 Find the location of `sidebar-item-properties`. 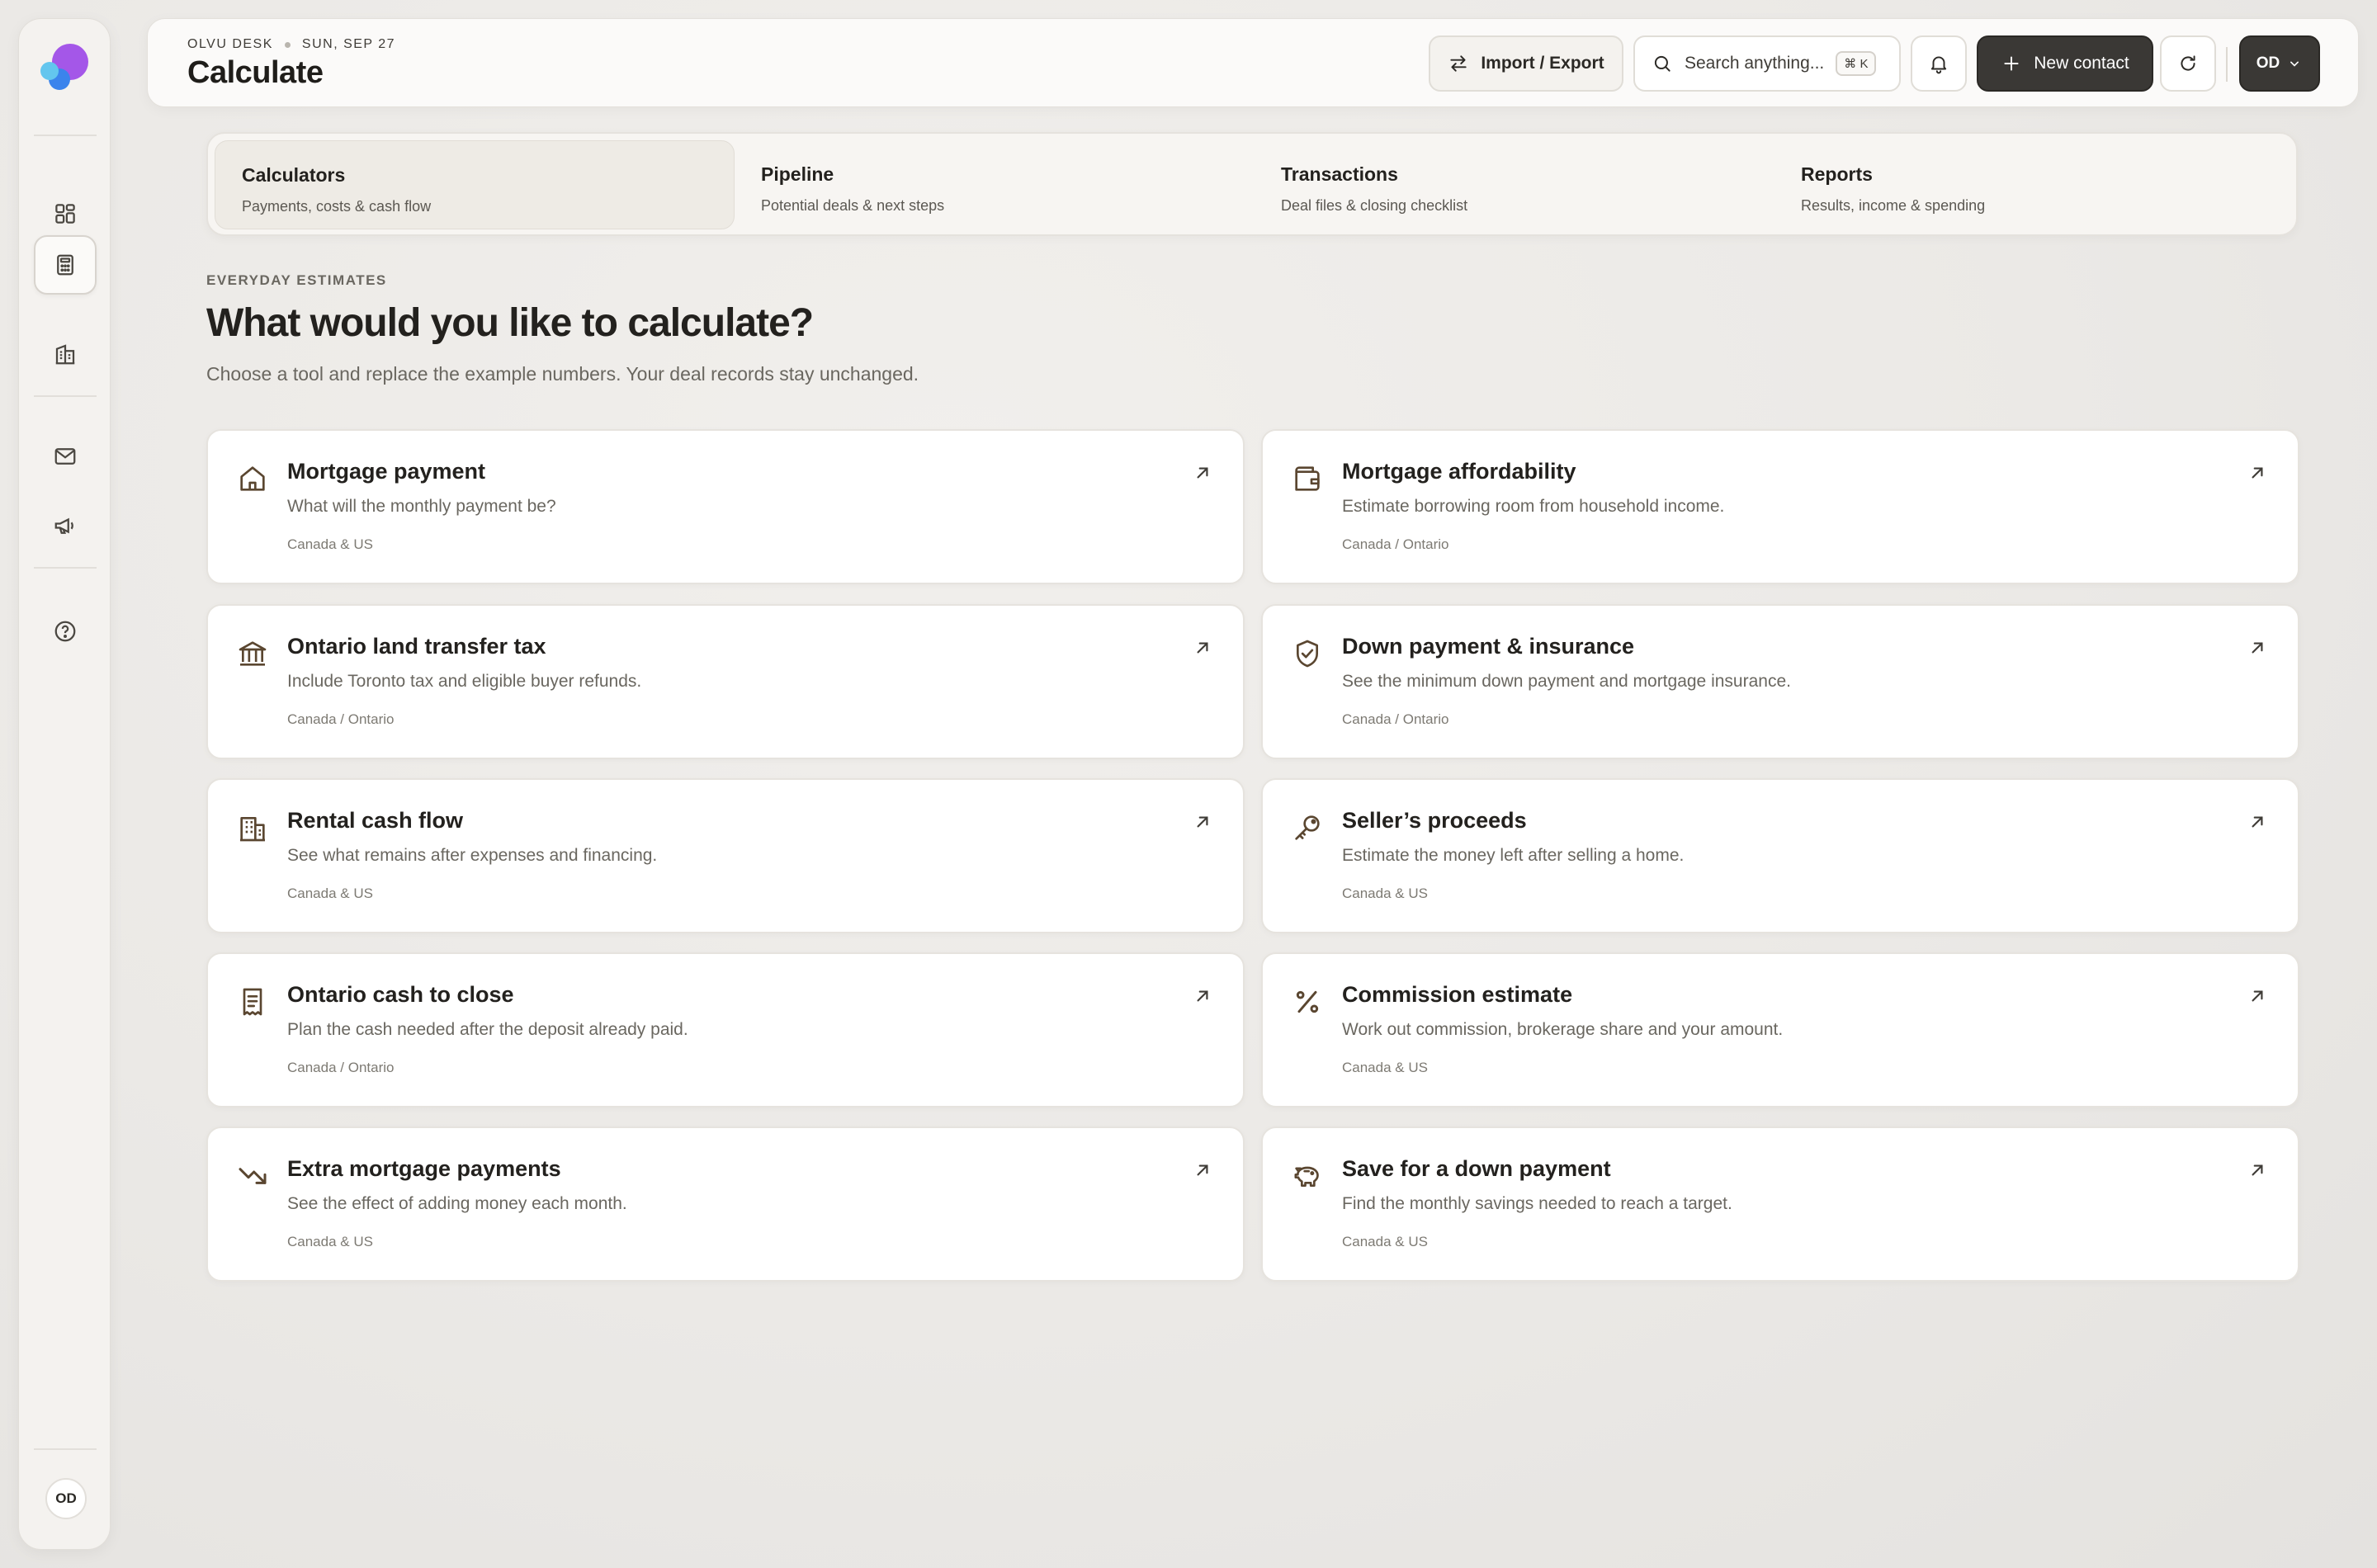

sidebar-item-properties is located at coordinates (65, 354).